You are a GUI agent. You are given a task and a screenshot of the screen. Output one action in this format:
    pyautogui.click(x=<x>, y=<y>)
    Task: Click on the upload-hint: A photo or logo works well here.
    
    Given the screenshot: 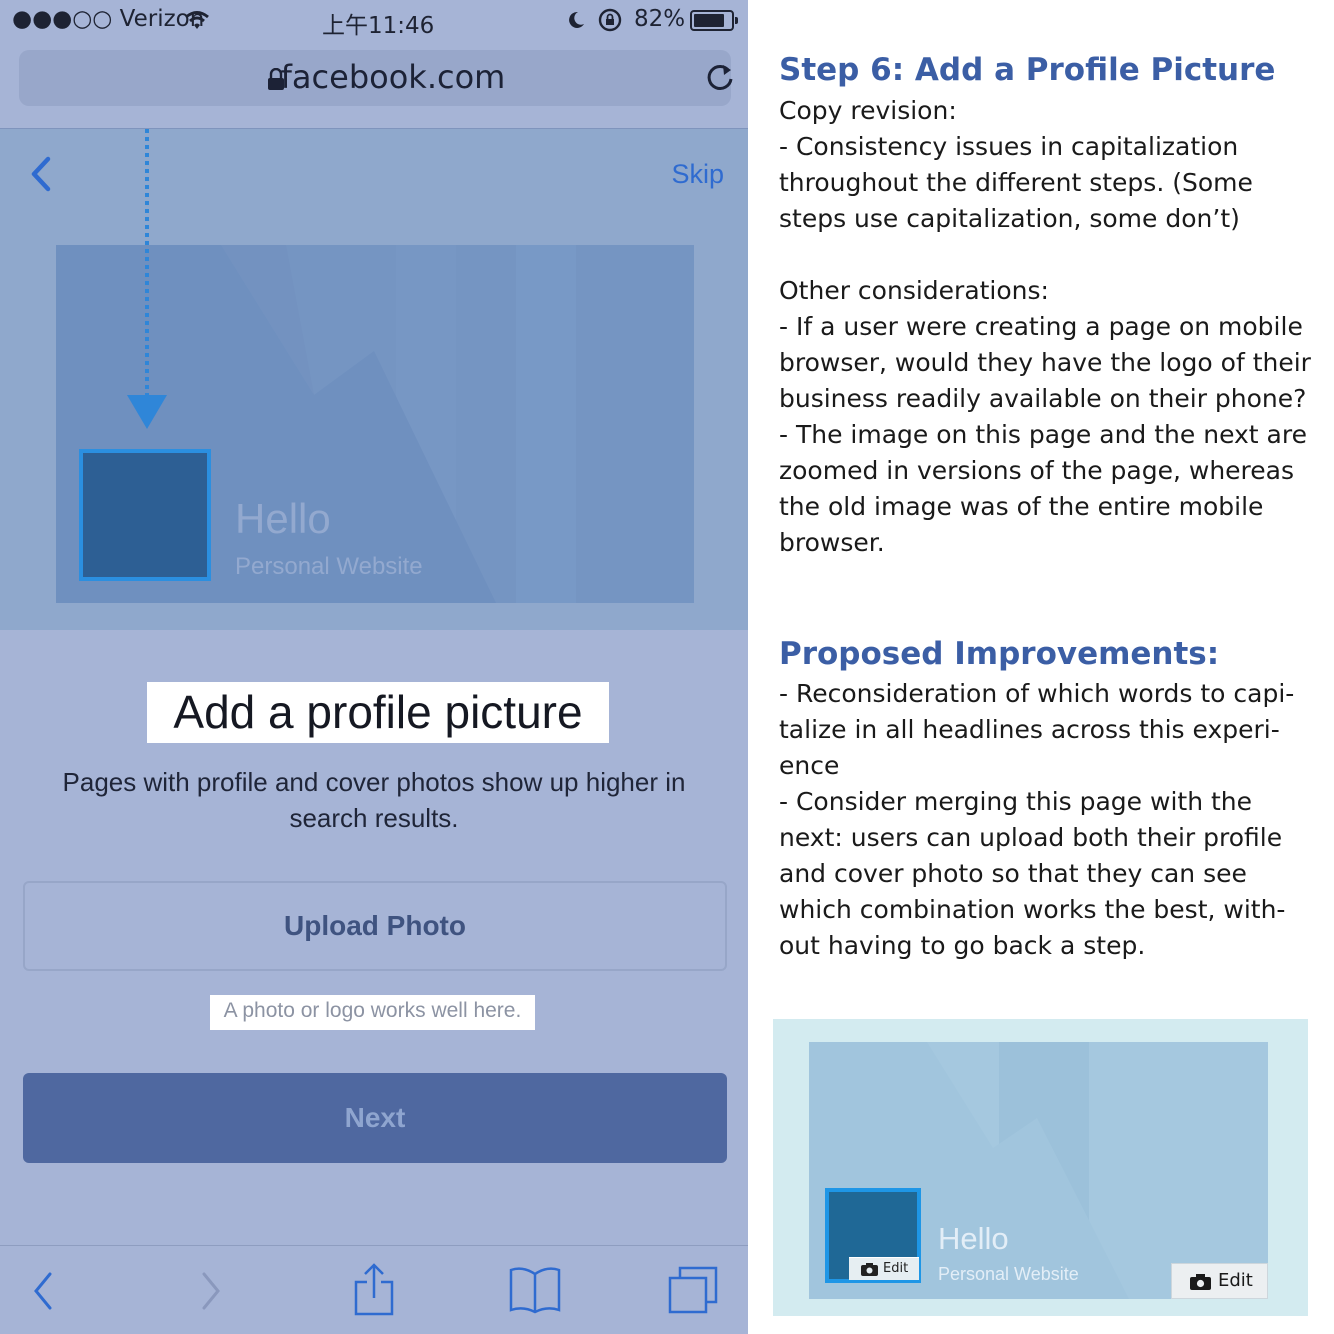 What is the action you would take?
    pyautogui.click(x=372, y=1010)
    